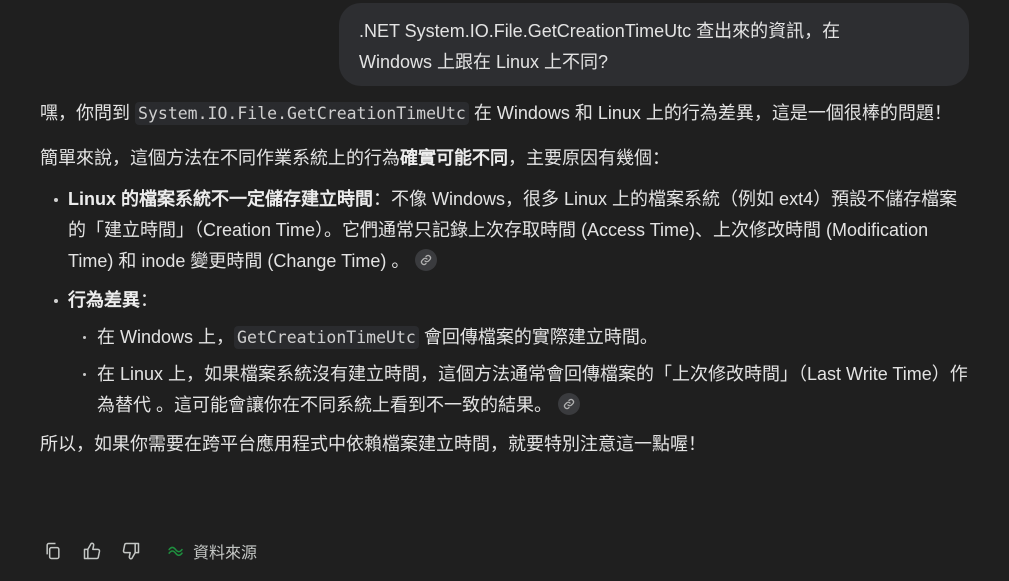  I want to click on copy-button, so click(53, 551).